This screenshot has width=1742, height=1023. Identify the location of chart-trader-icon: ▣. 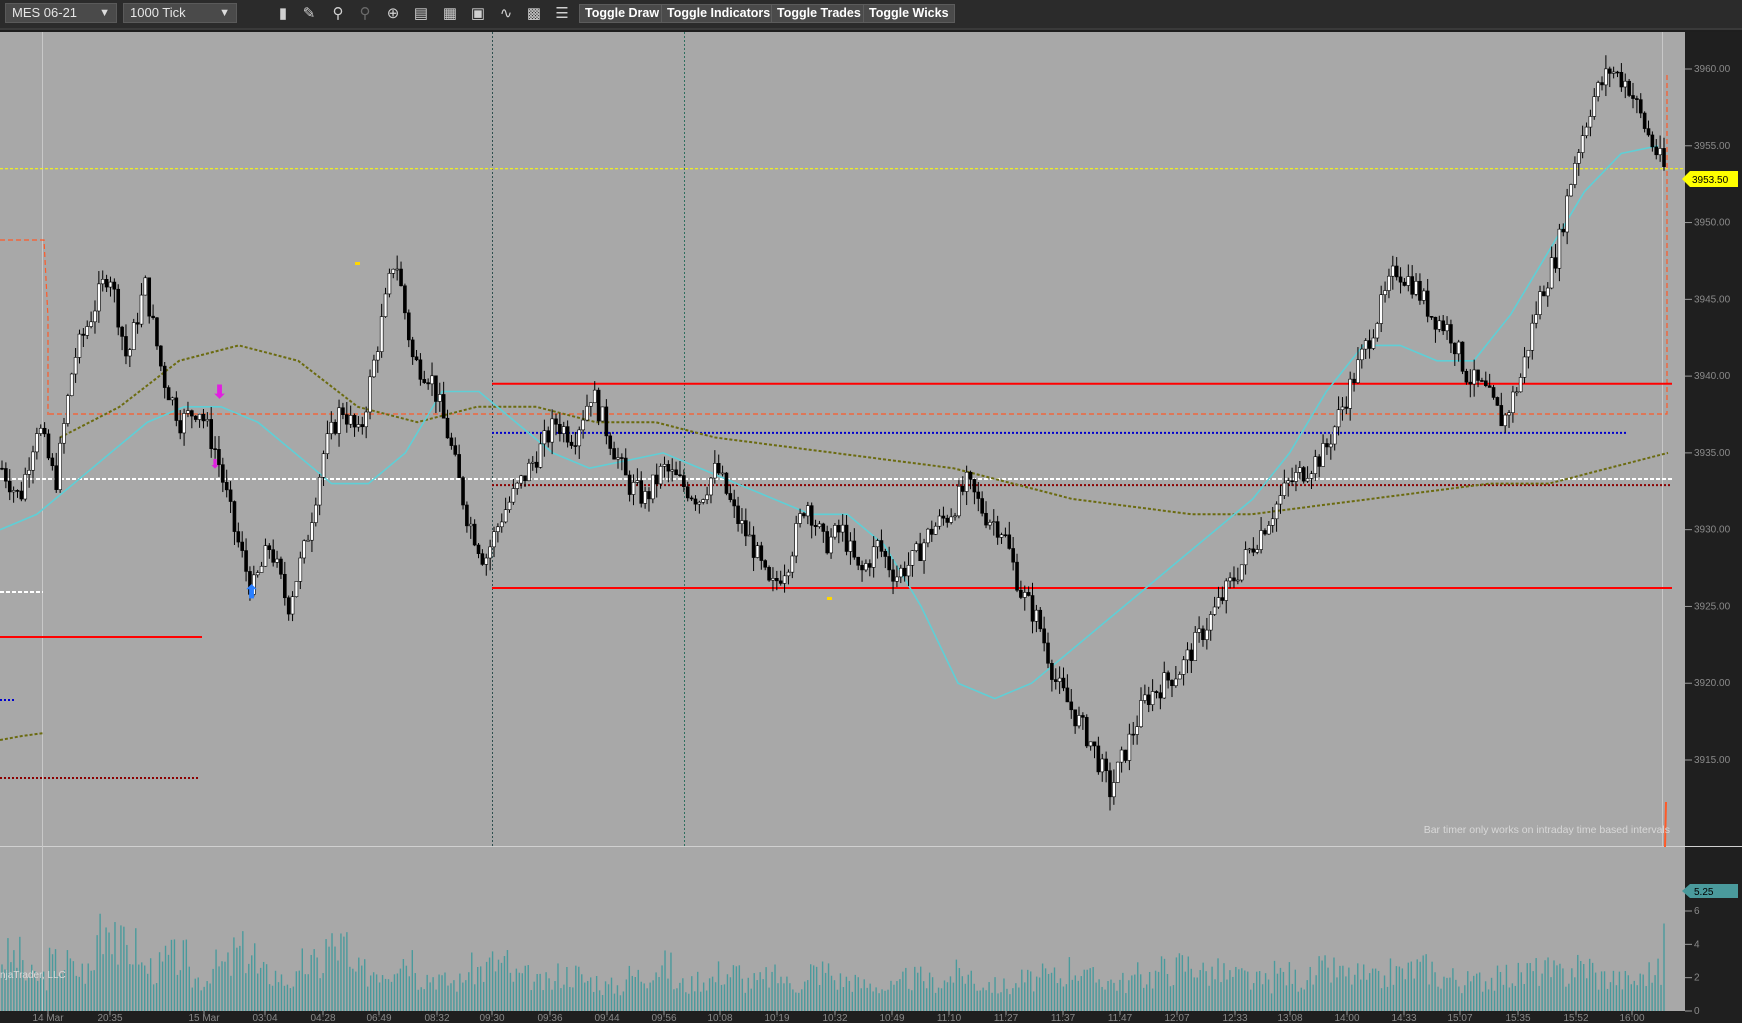
(478, 14).